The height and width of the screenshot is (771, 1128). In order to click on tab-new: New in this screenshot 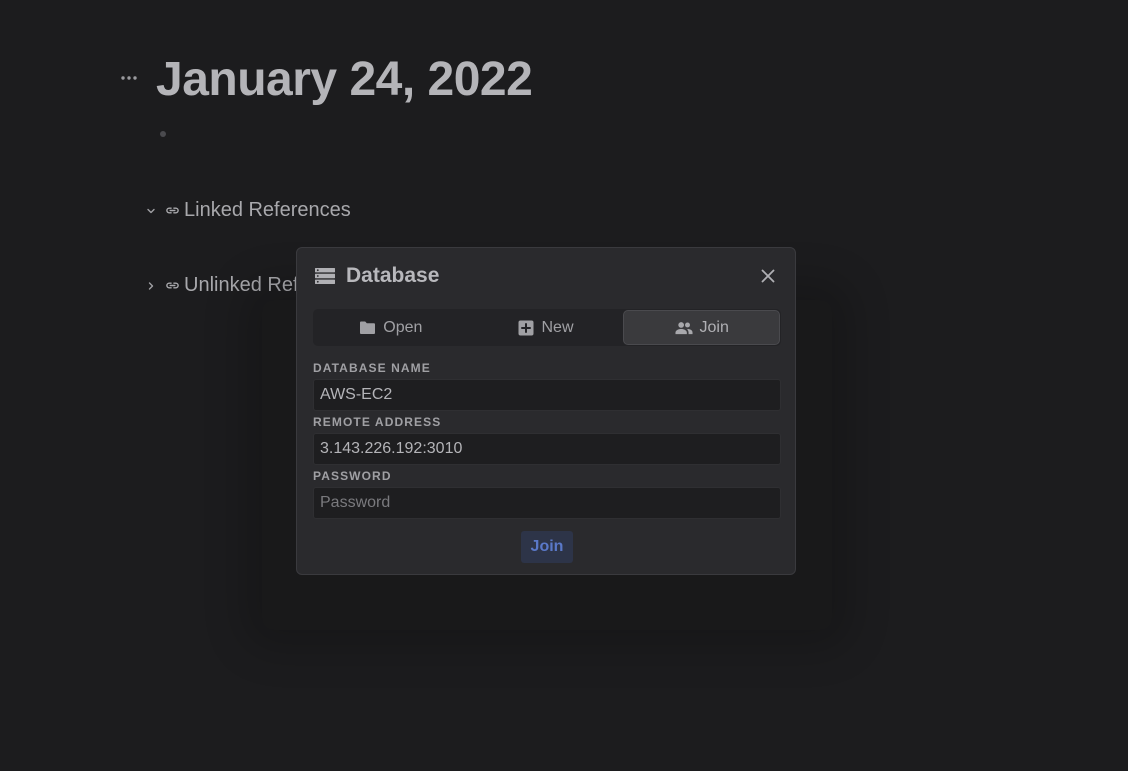, I will do `click(545, 327)`.